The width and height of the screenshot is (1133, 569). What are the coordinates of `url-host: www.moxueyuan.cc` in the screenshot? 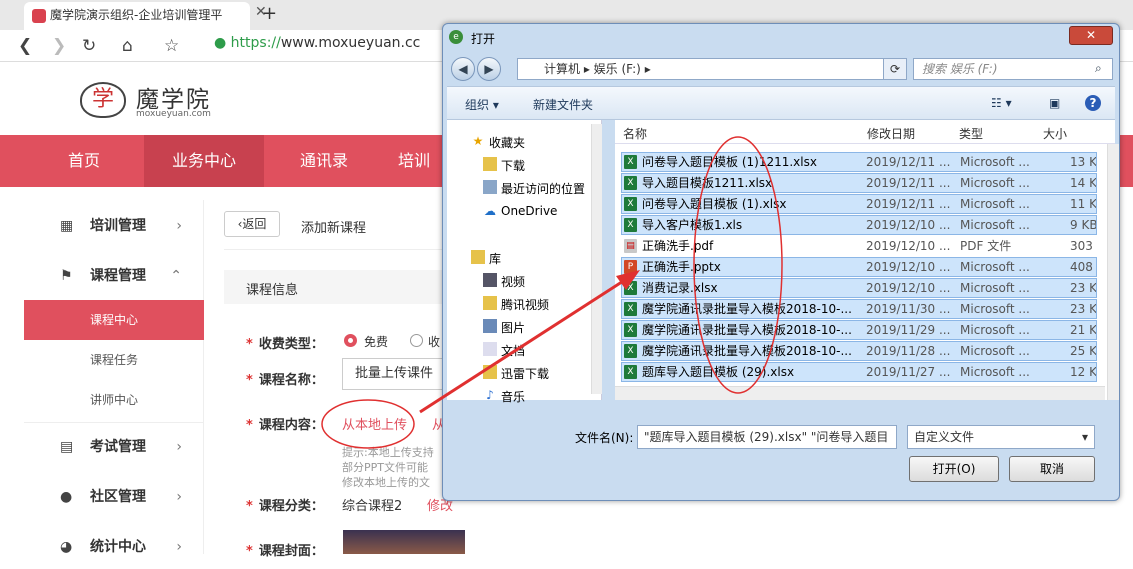 It's located at (350, 43).